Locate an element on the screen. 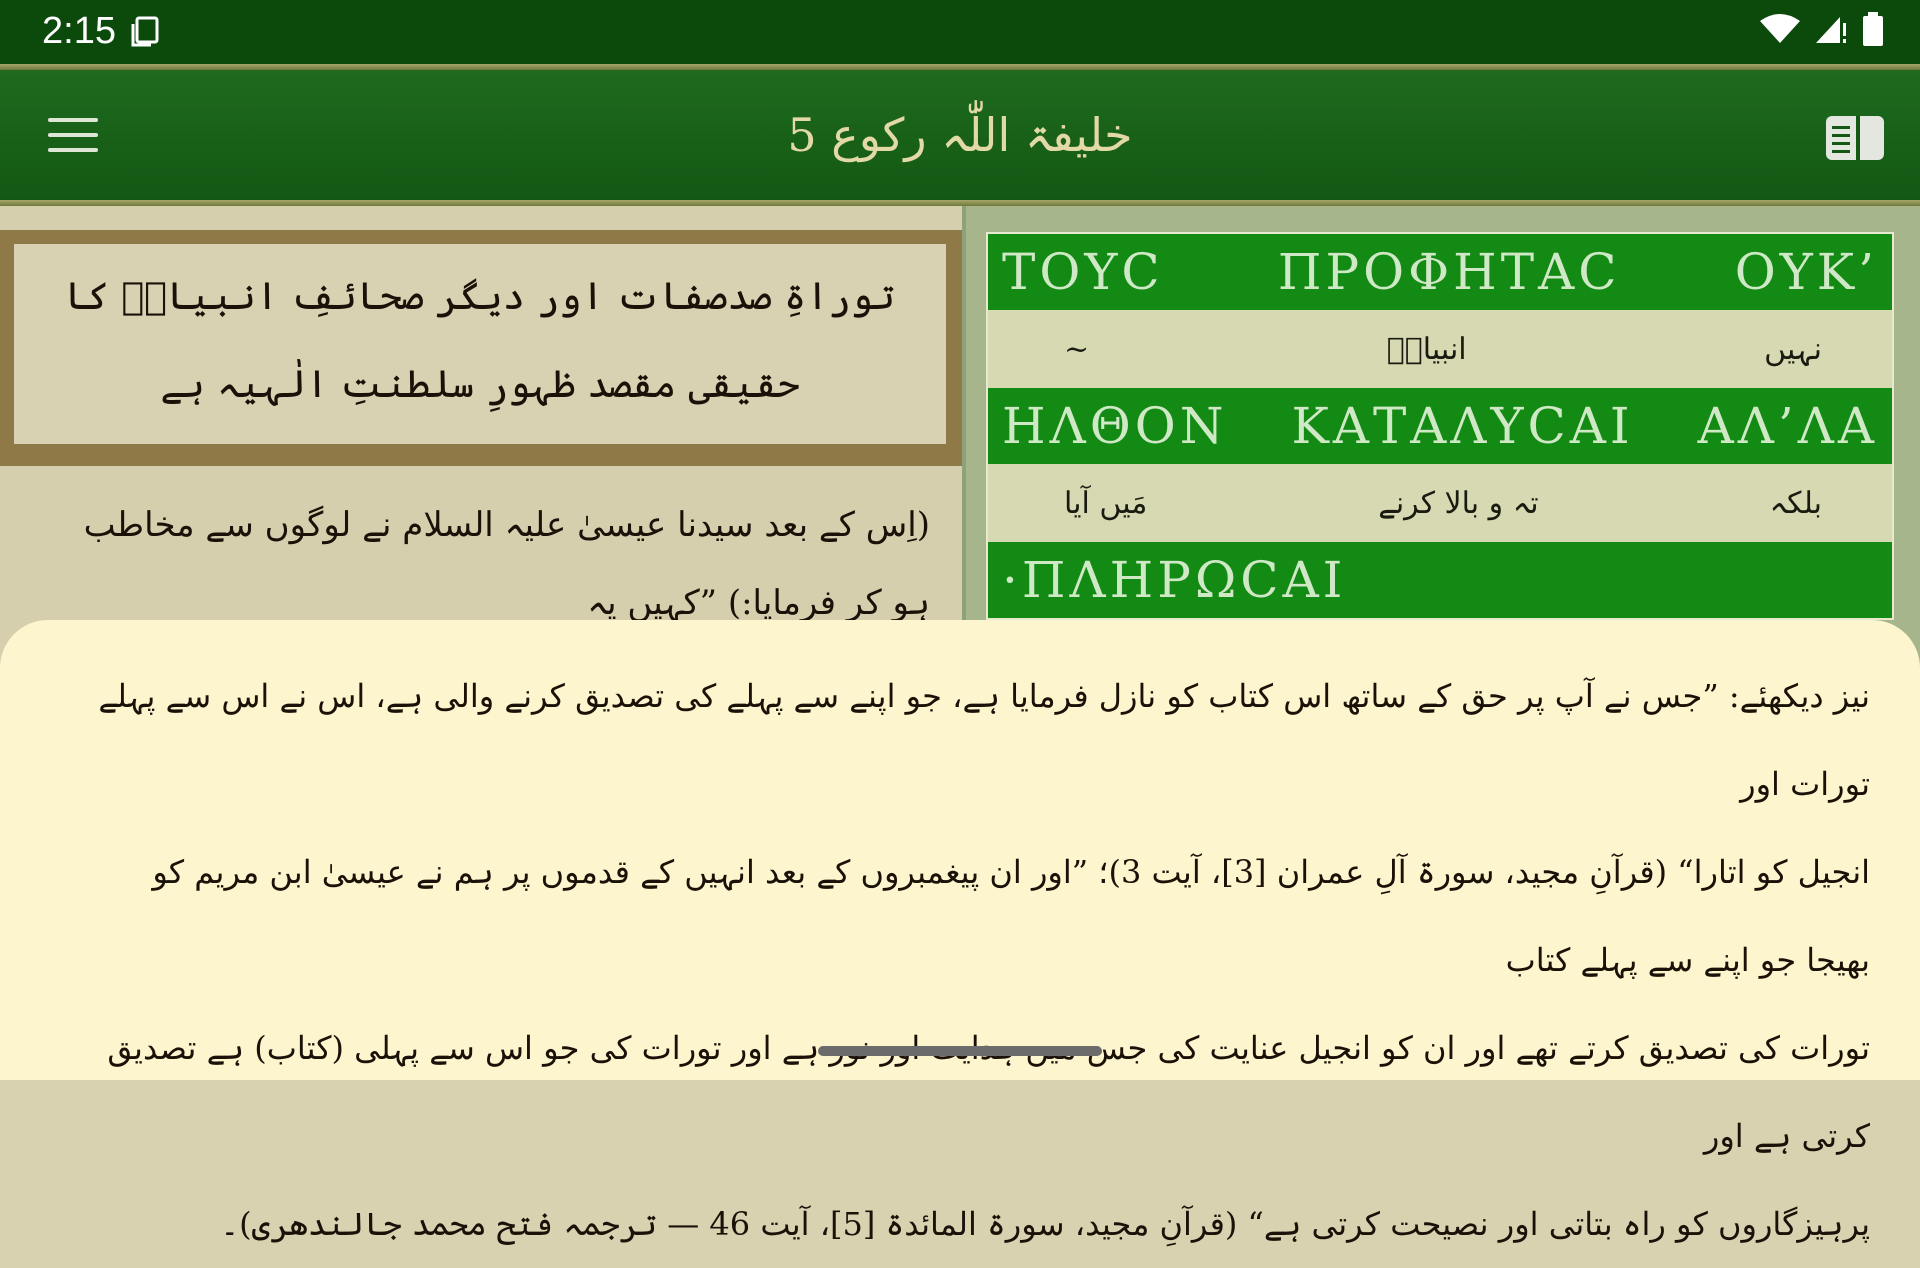 The height and width of the screenshot is (1268, 1920). greek-row: ΤΟΥϹ ΠΡΟΦΗΤΑϹ ΟΥΚ’ is located at coordinates (1440, 272).